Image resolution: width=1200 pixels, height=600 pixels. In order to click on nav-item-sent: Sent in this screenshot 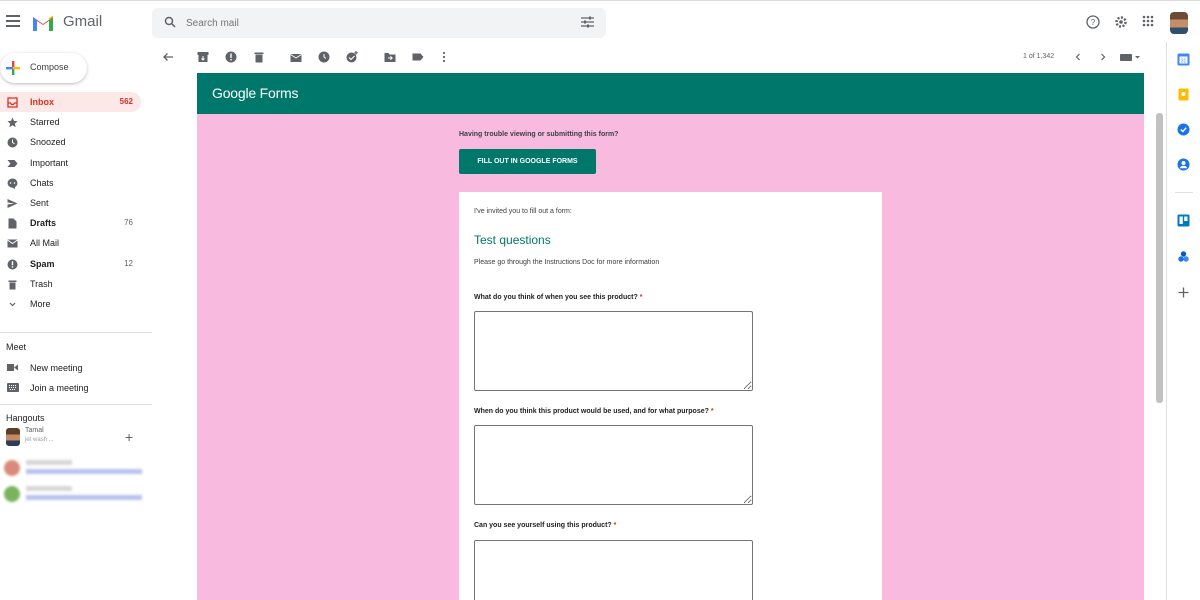, I will do `click(70, 203)`.